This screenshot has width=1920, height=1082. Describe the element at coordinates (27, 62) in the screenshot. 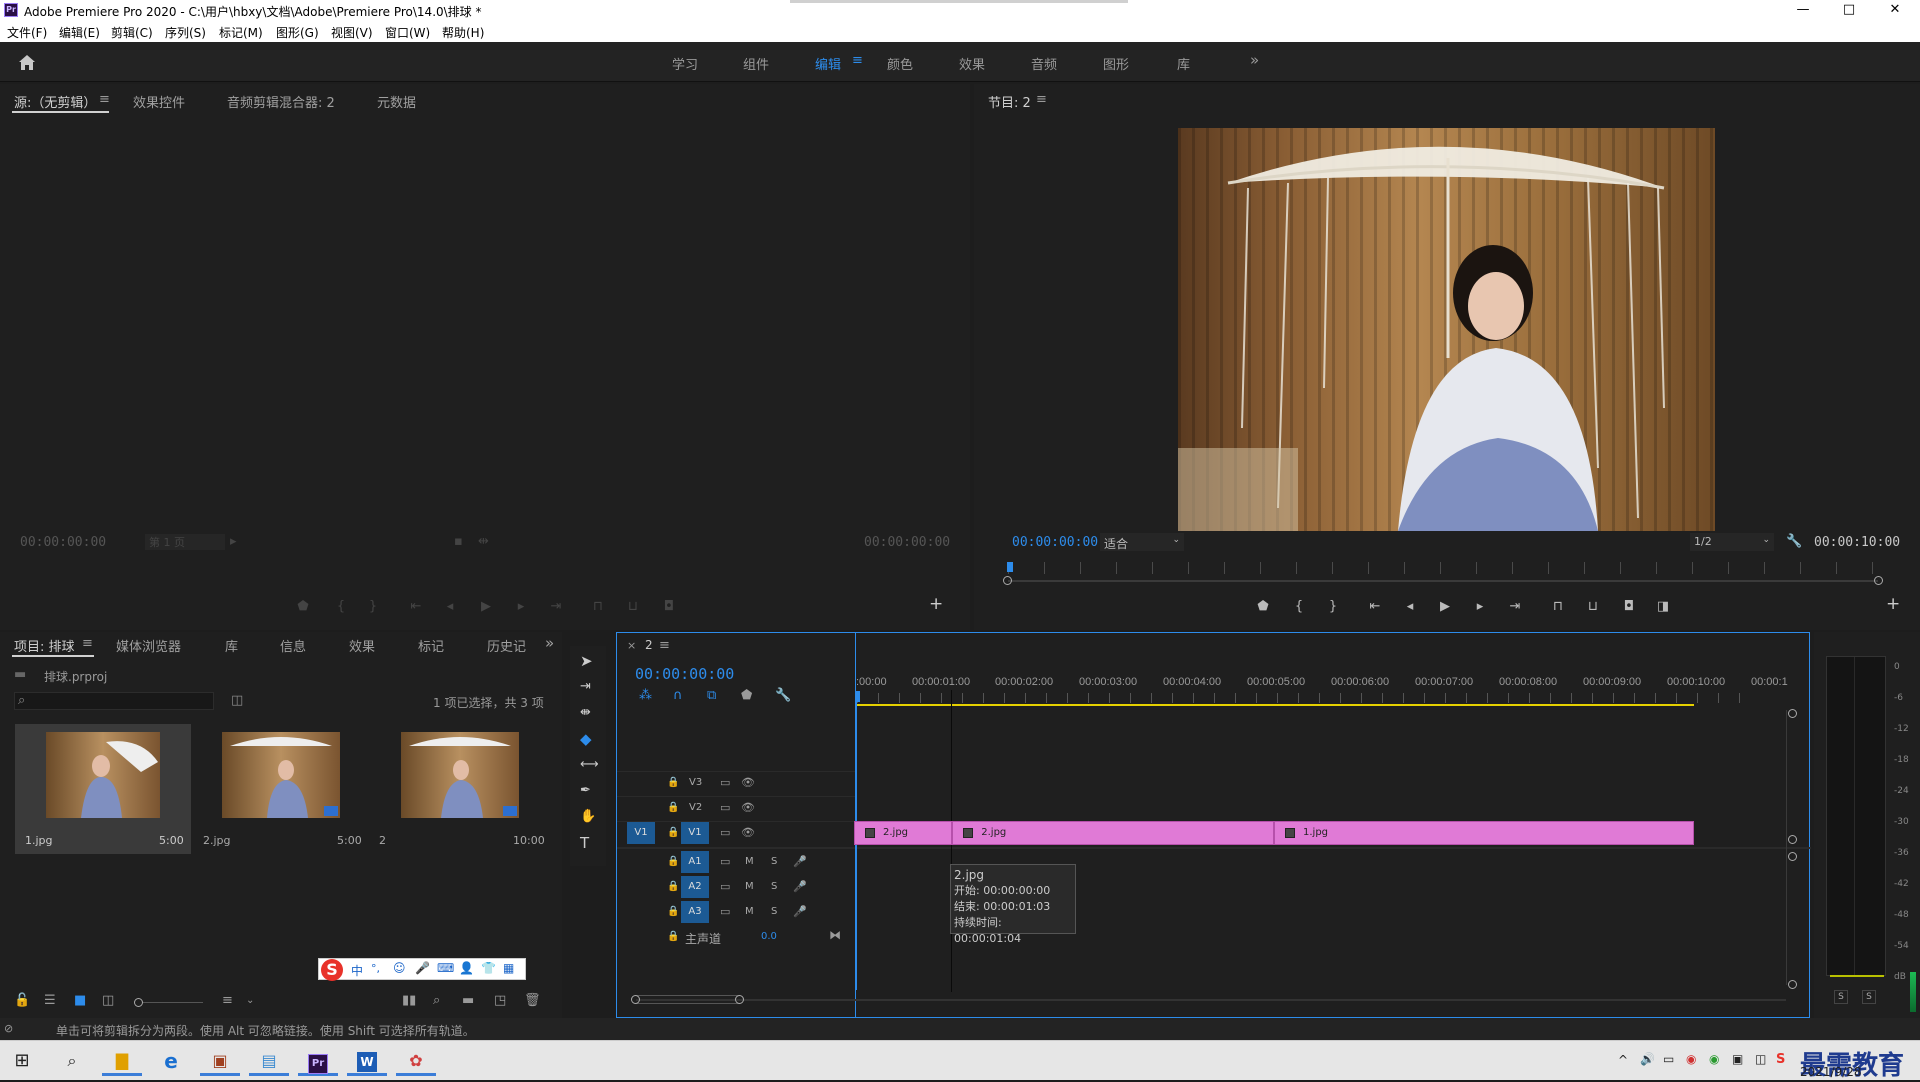

I see `home-icon` at that location.